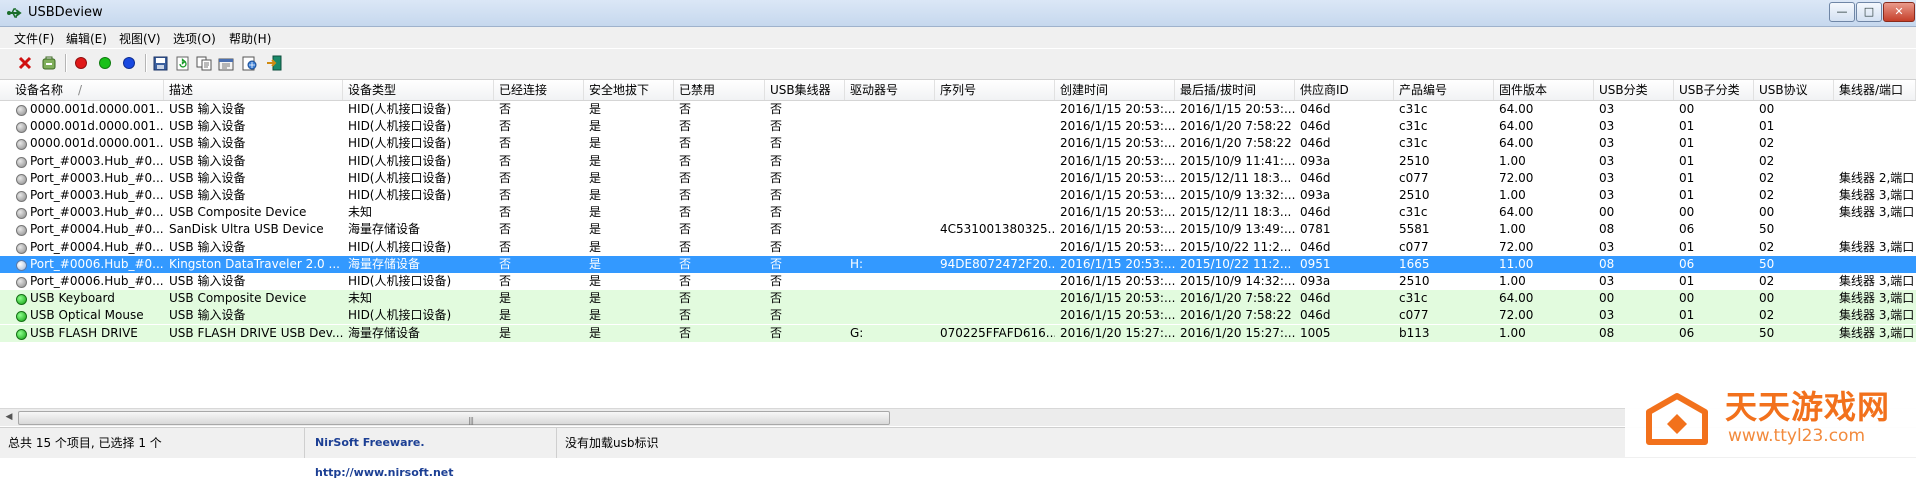 Image resolution: width=1916 pixels, height=488 pixels. Describe the element at coordinates (87, 90) in the screenshot. I see `column-device-name: 设备名称 /` at that location.